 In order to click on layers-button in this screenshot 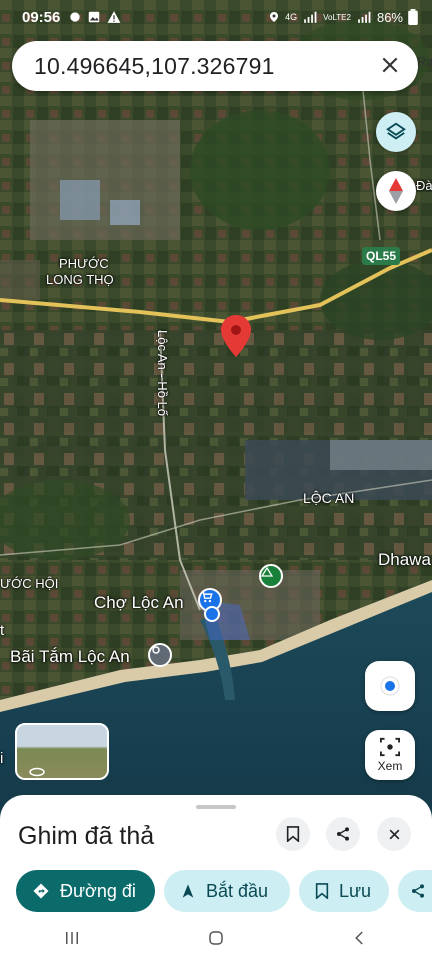, I will do `click(396, 132)`.